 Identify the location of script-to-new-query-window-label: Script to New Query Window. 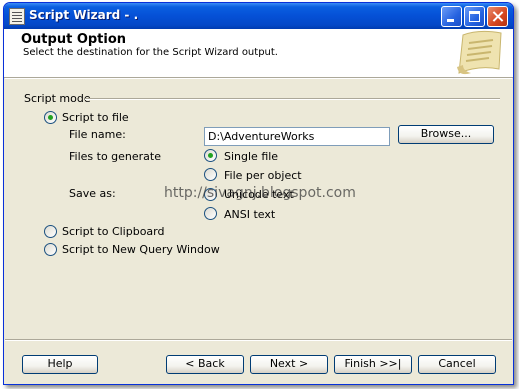
(141, 249).